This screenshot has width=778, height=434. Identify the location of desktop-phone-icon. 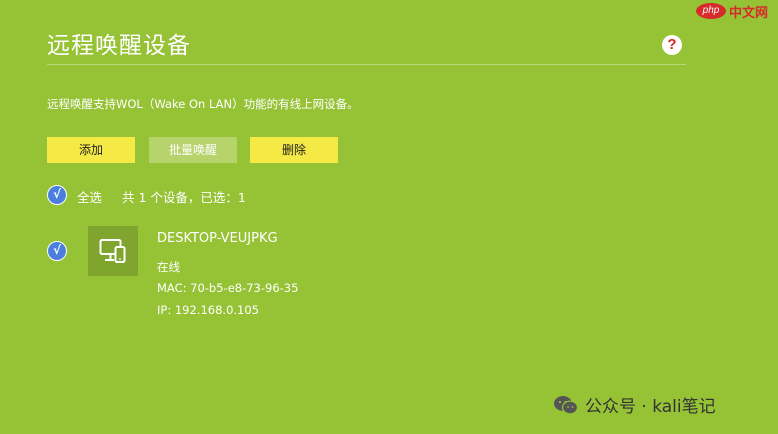
(112, 251).